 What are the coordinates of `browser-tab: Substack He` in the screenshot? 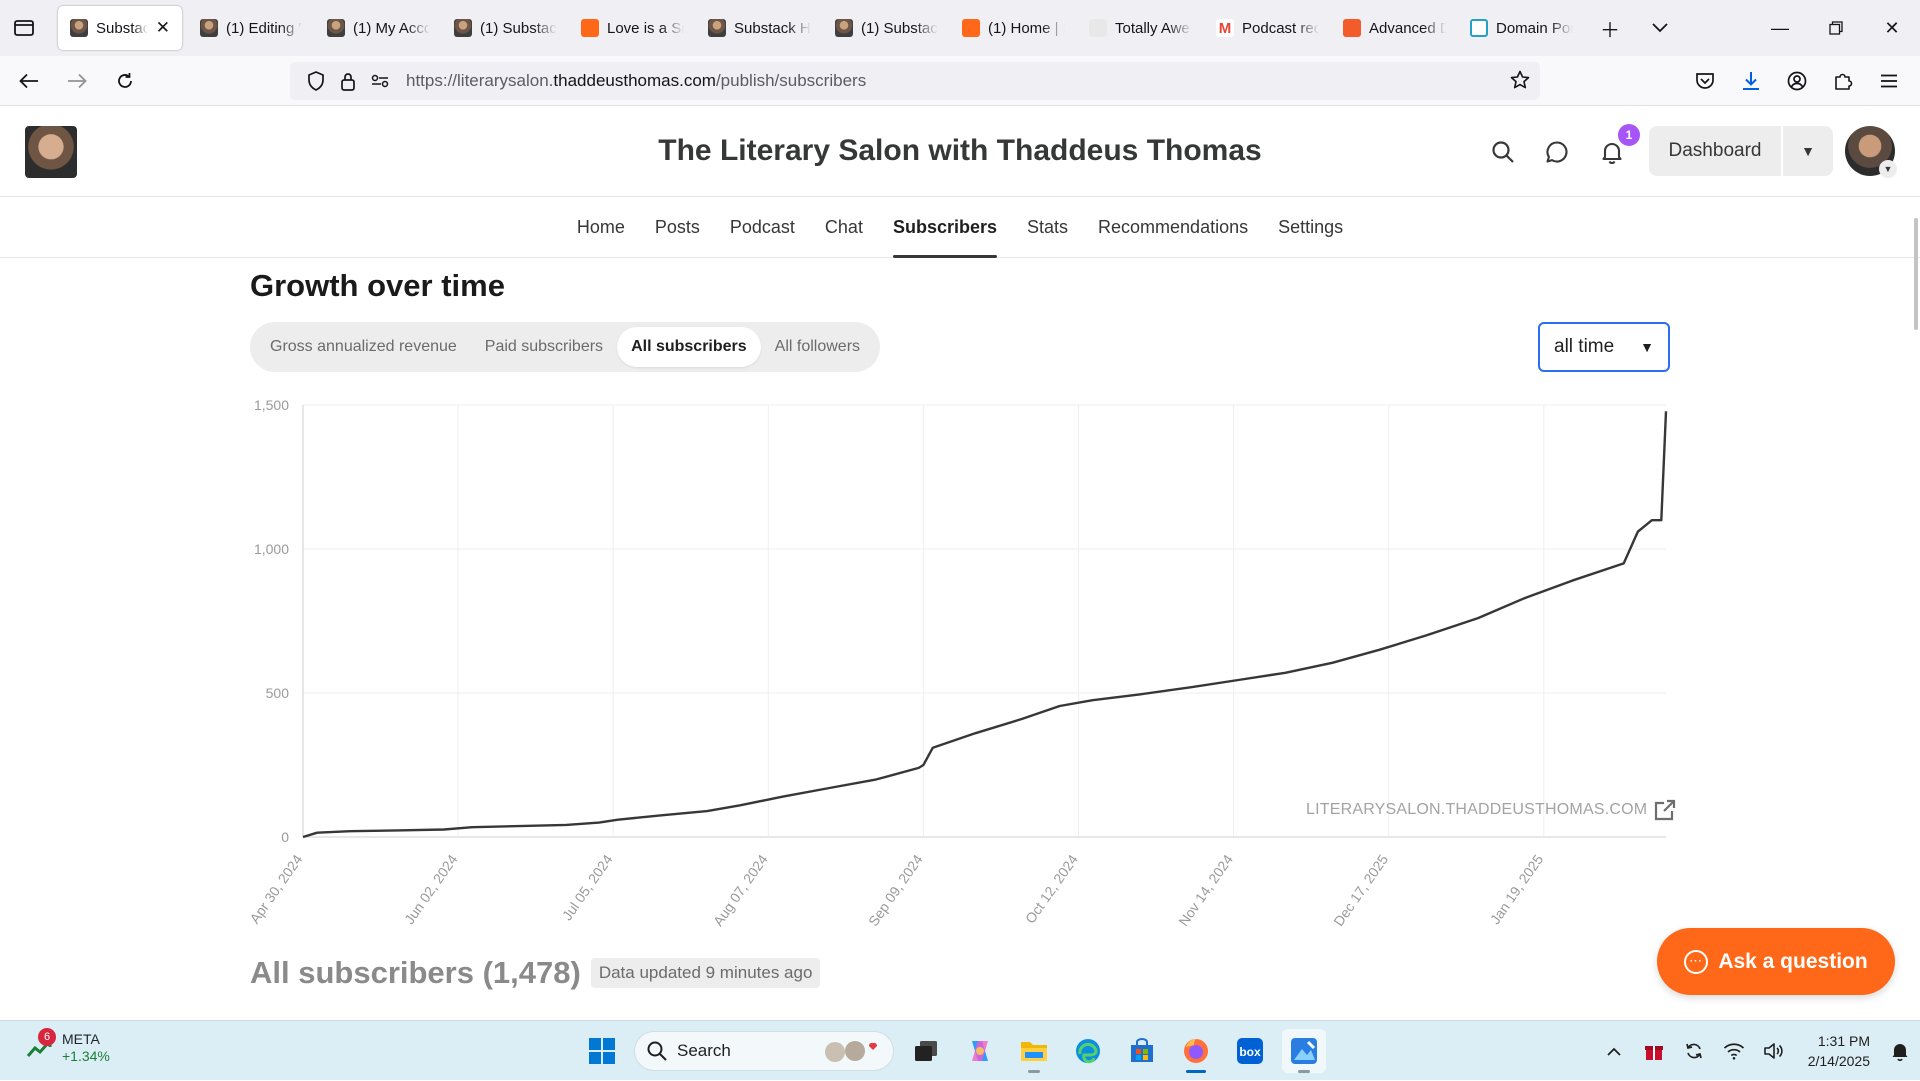 It's located at (759, 28).